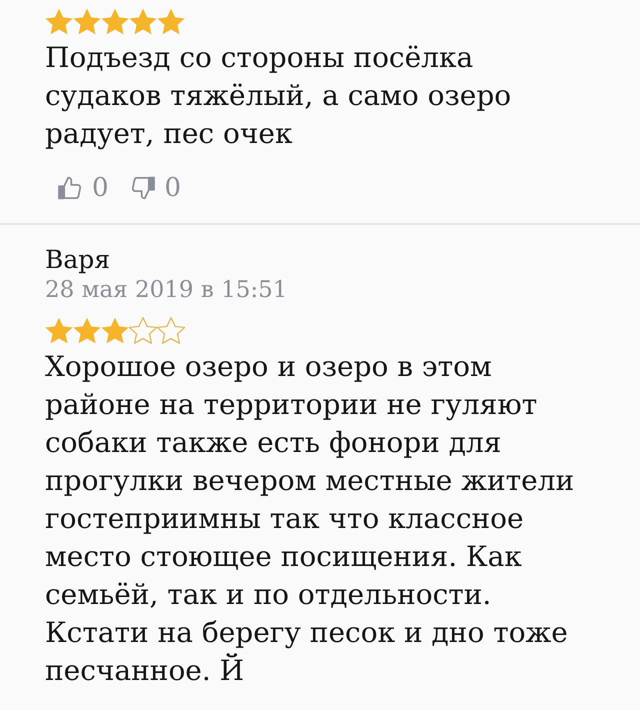  I want to click on thumbs-up-icon, so click(70, 188).